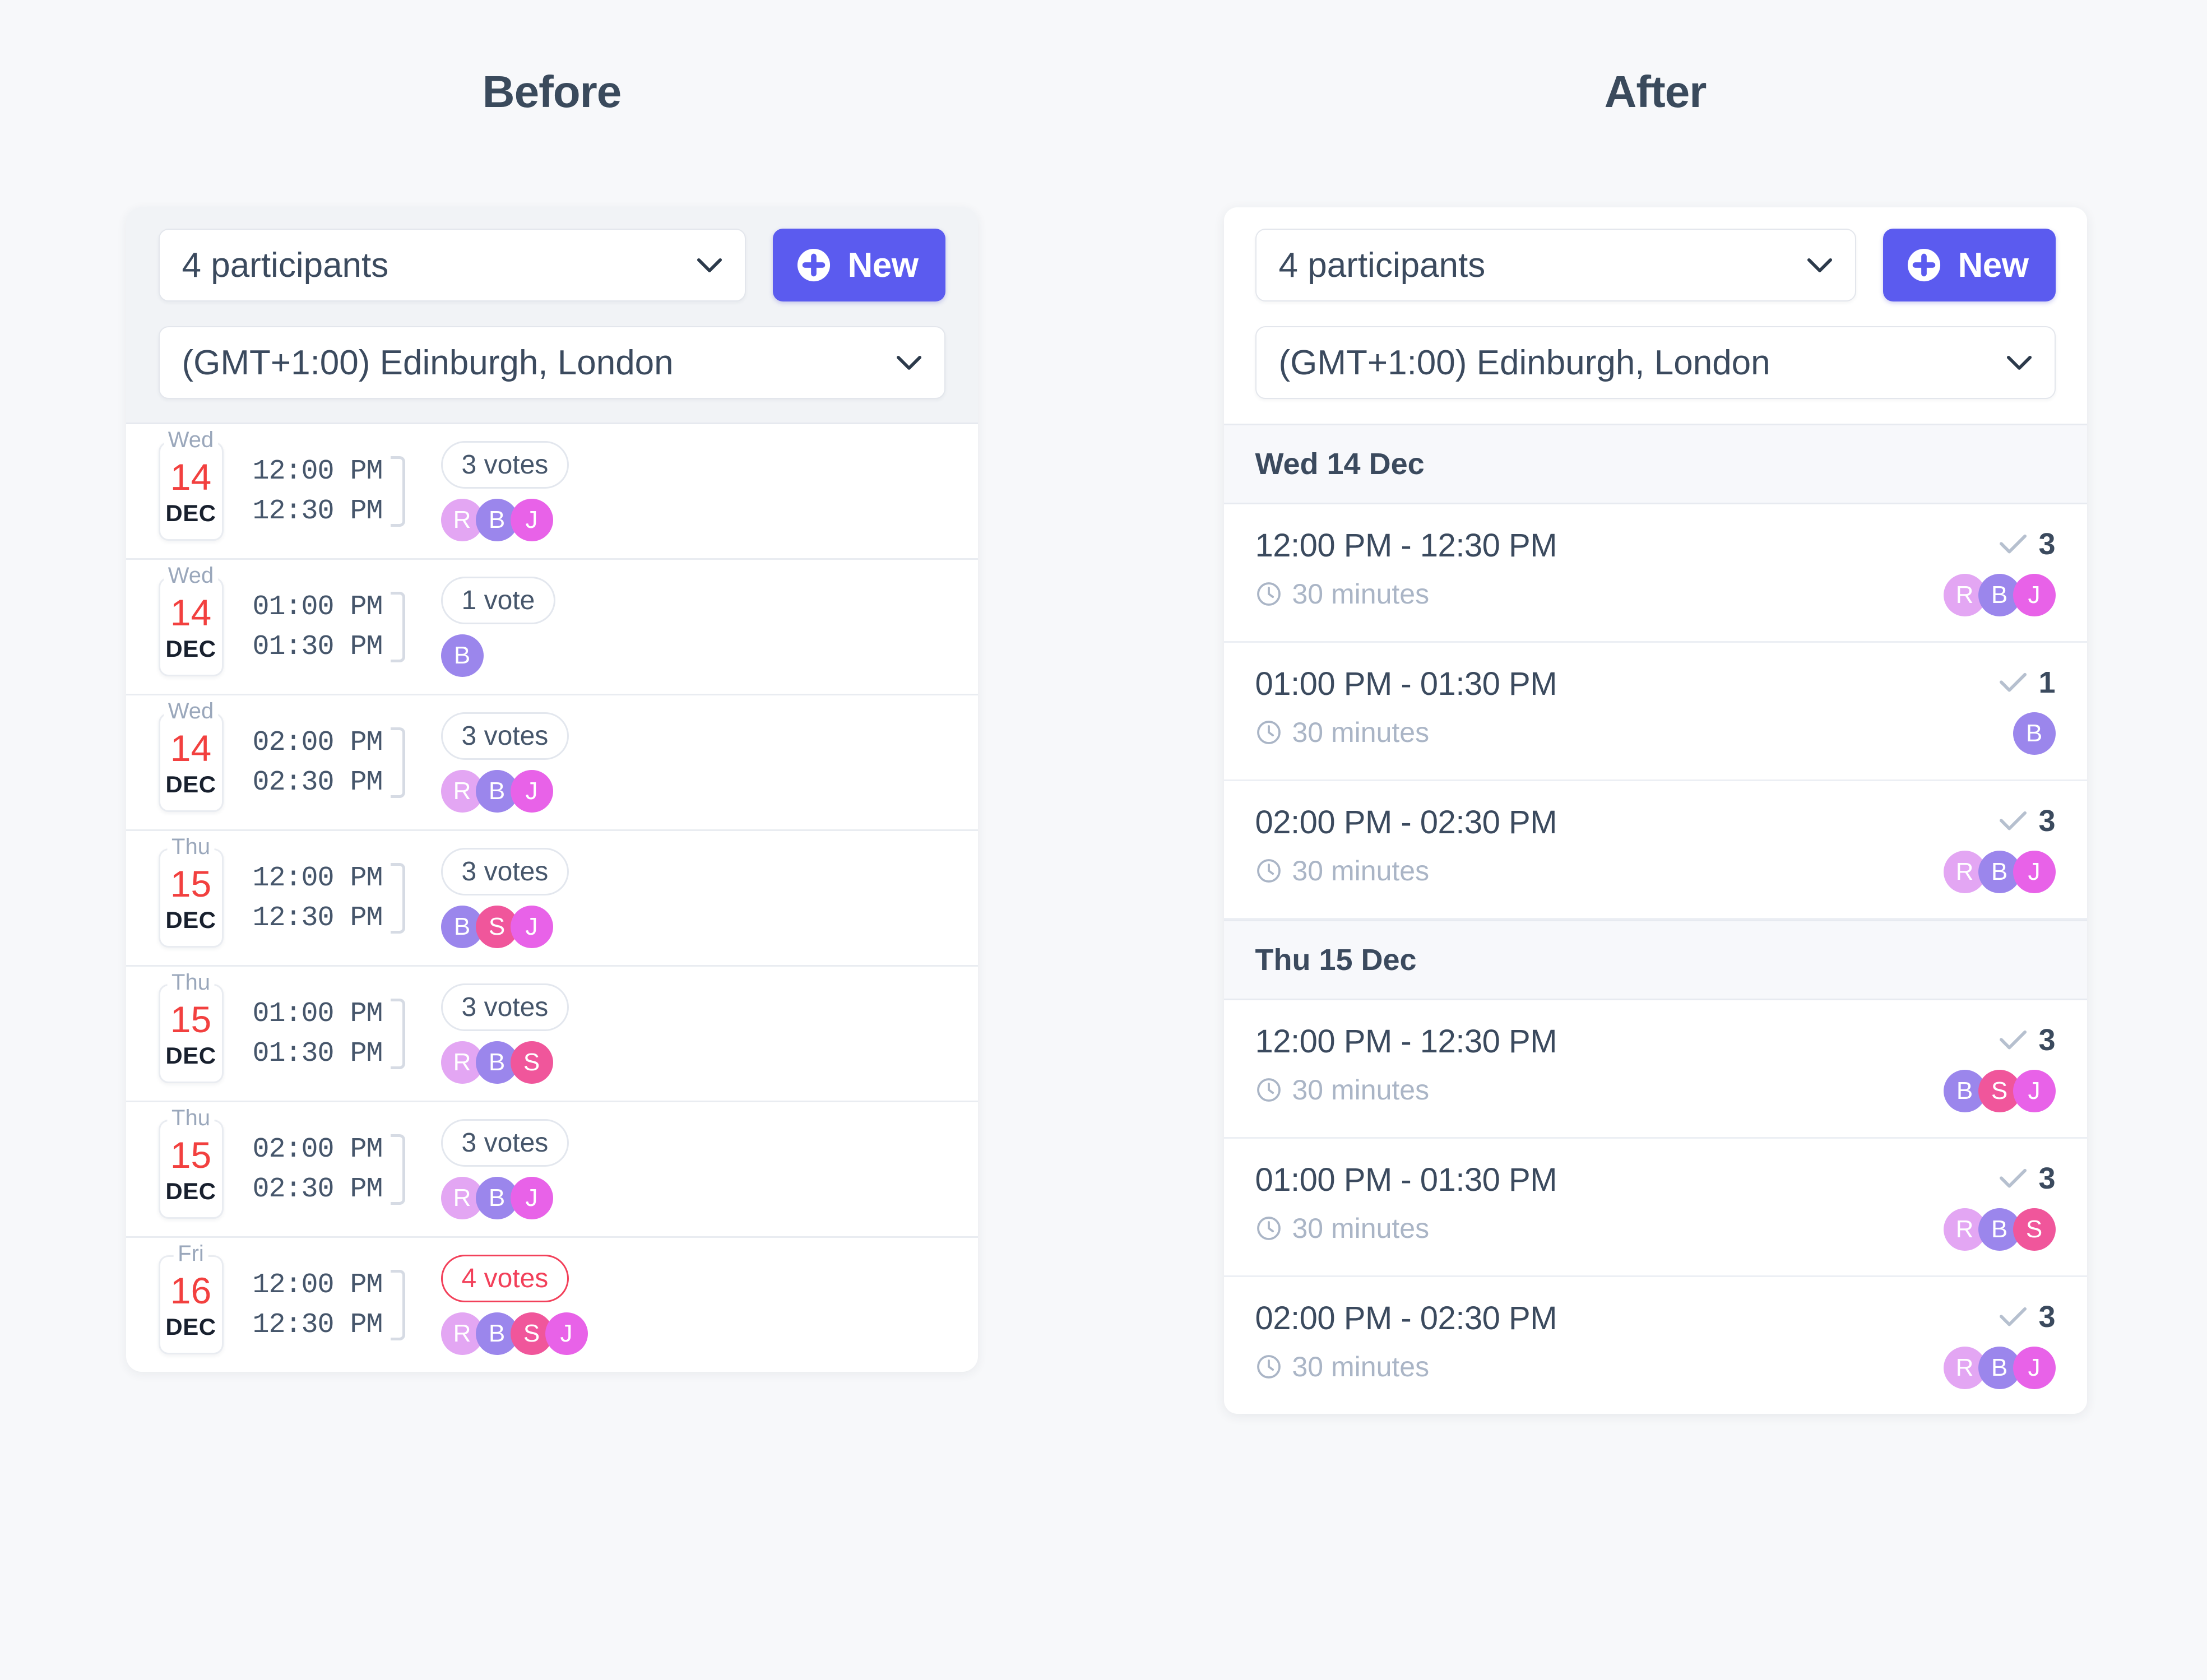 The image size is (2207, 1680). Describe the element at coordinates (285, 265) in the screenshot. I see `participants-select-value: 4 participants` at that location.